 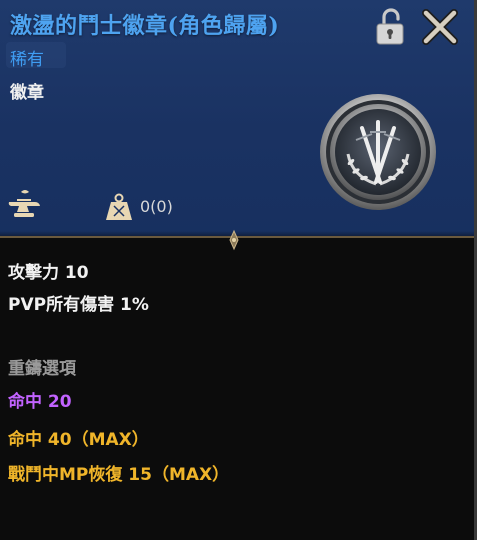 What do you see at coordinates (78, 305) in the screenshot?
I see `stat-pvp-damage: PVP所有傷害 1%` at bounding box center [78, 305].